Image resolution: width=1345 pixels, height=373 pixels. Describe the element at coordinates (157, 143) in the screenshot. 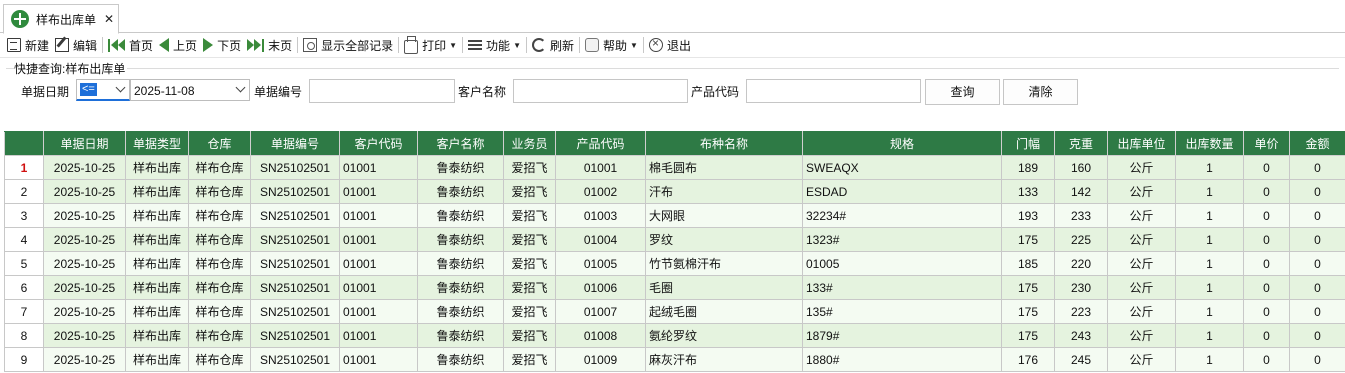

I see `column-header: 单据类型` at that location.